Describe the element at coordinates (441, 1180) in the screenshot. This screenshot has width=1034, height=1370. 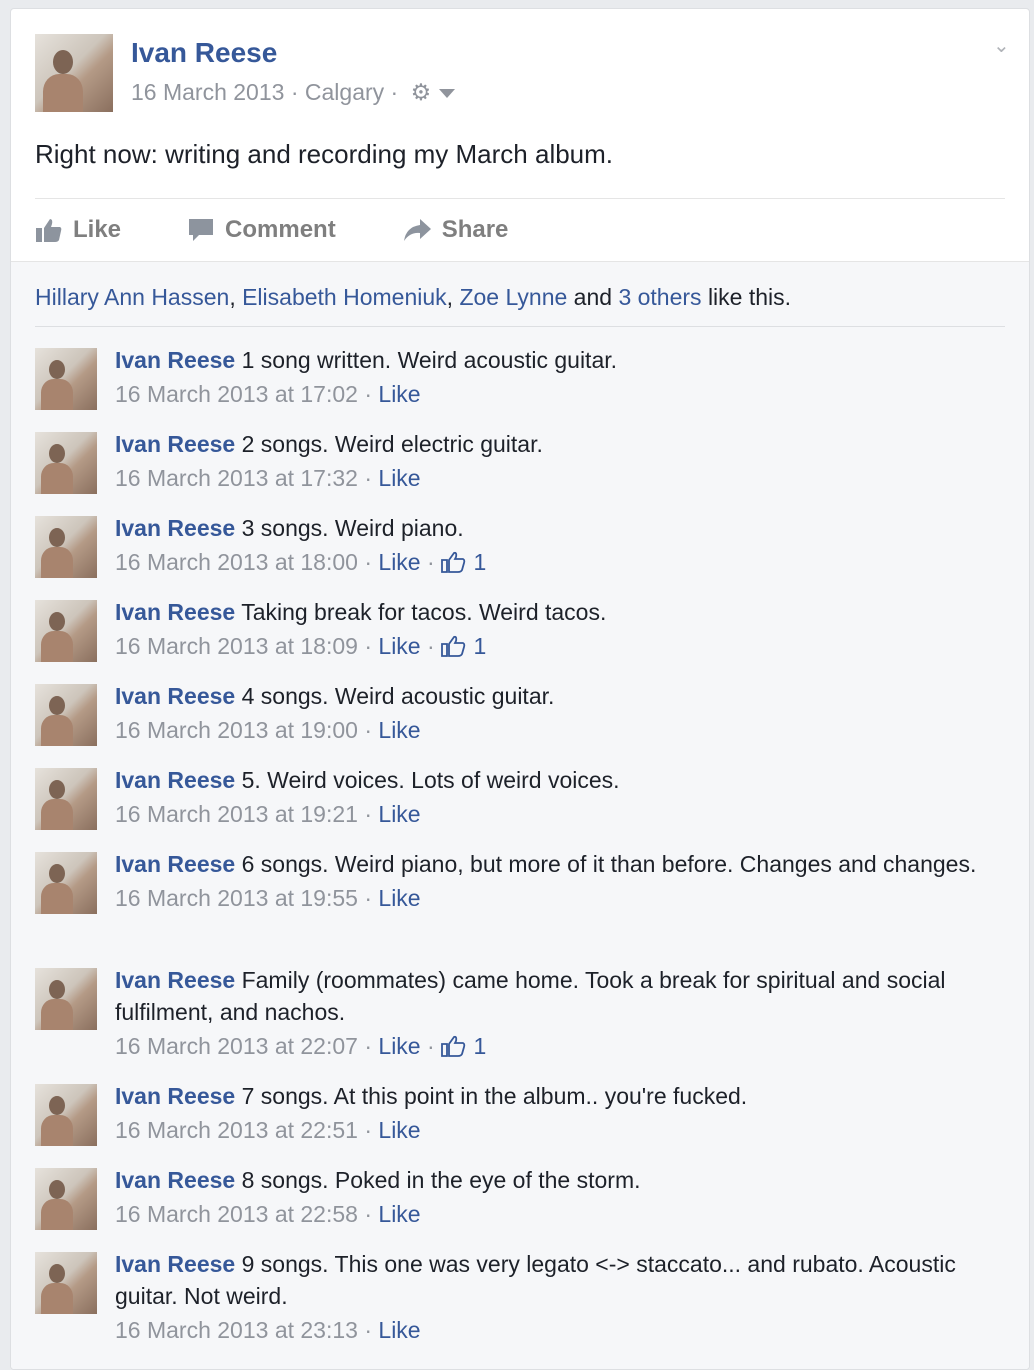
I see `comment-text: 8 songs. Poked in the eye of the storm.` at that location.